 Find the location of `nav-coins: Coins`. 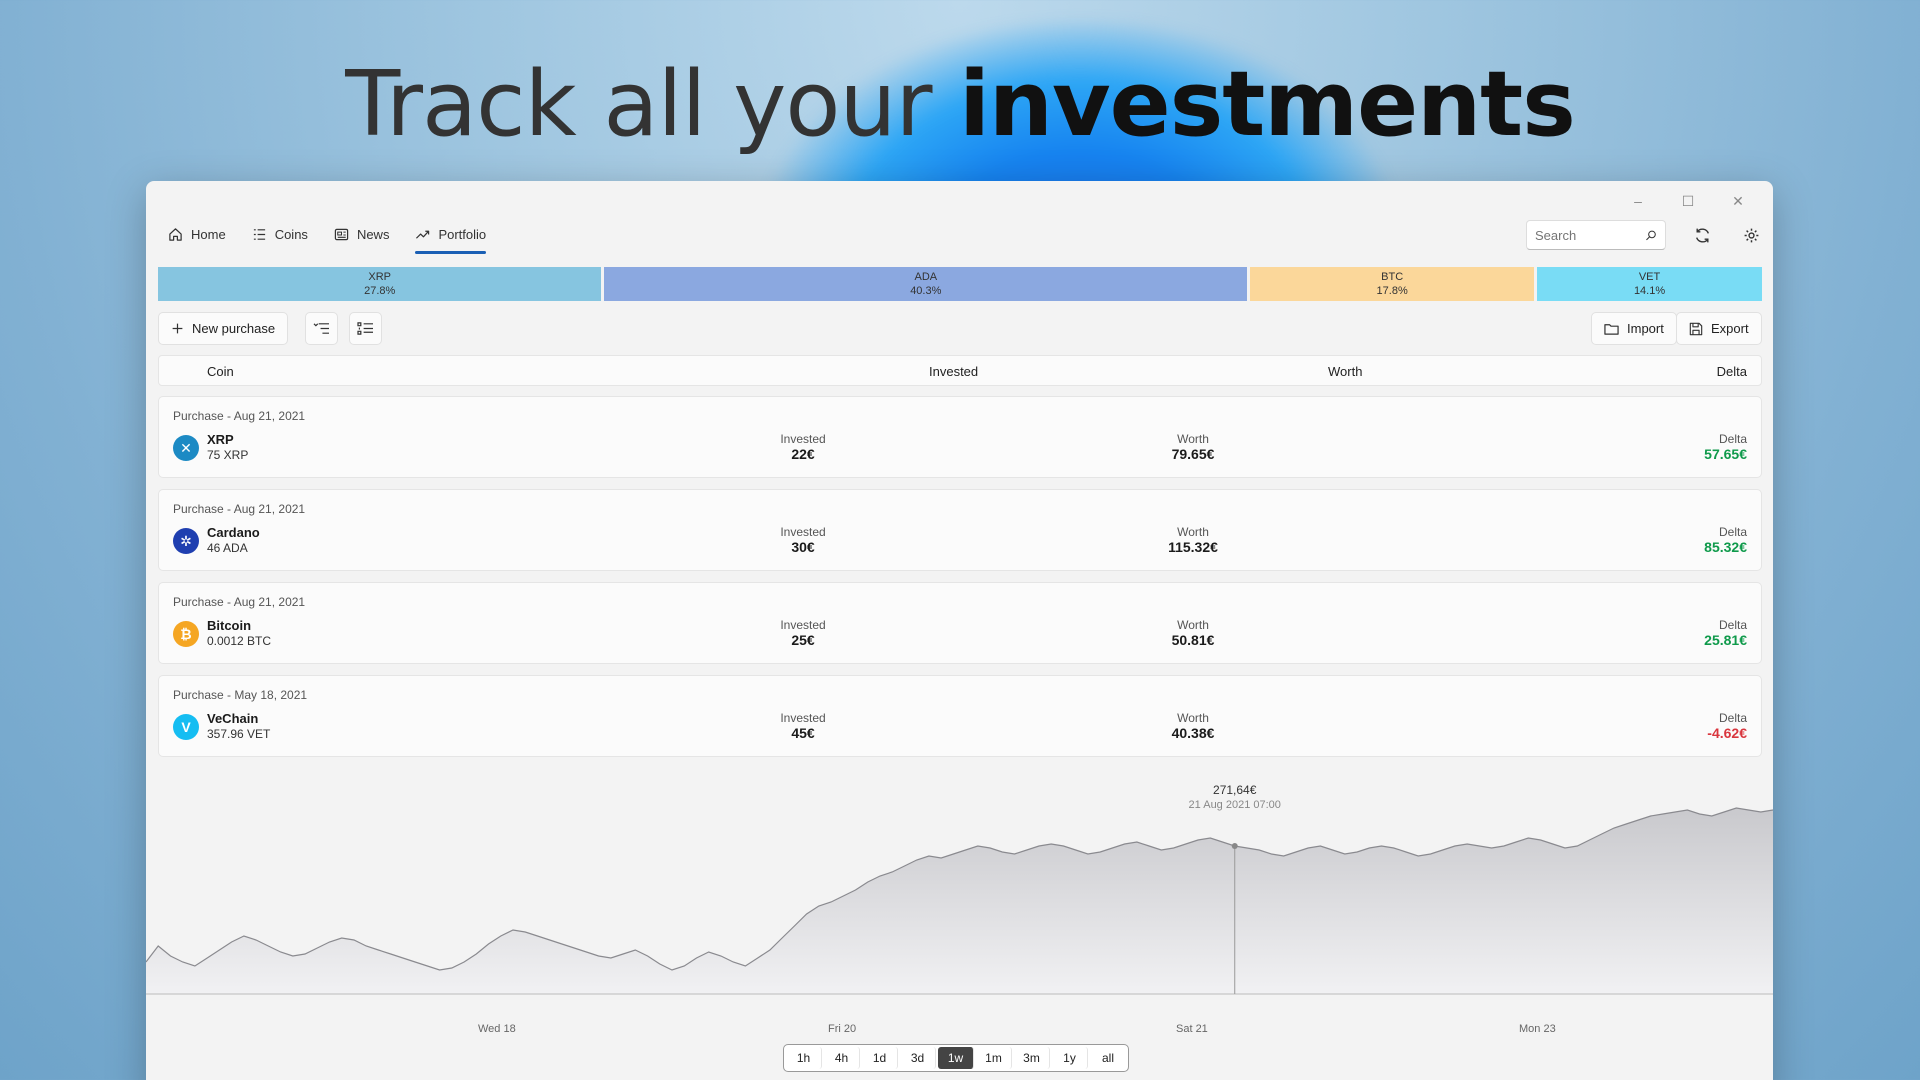

nav-coins: Coins is located at coordinates (280, 234).